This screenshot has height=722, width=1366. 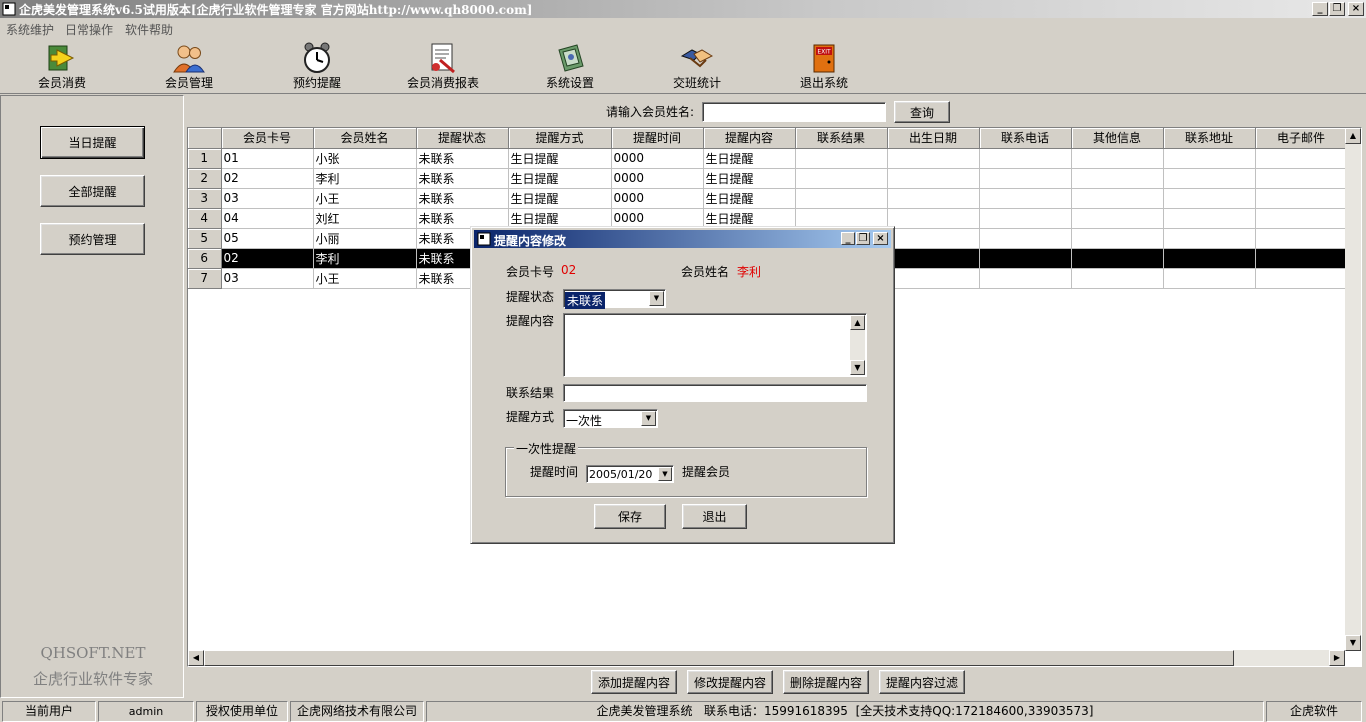 I want to click on table-row: 4 04 刘红 未联系 生日提醒 0000 生日提醒, so click(x=768, y=218).